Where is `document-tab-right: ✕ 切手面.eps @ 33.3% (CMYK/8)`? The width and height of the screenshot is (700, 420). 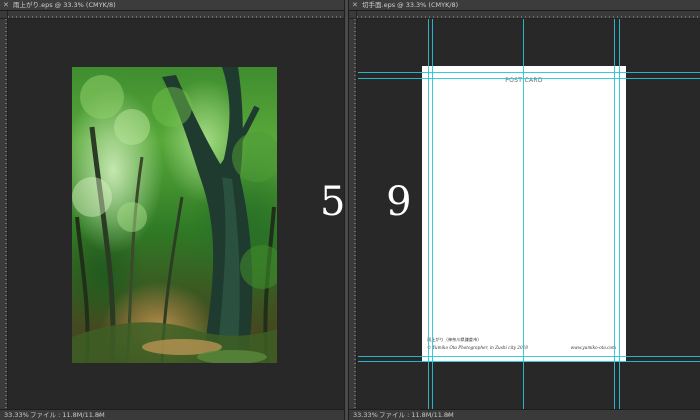 document-tab-right: ✕ 切手面.eps @ 33.3% (CMYK/8) is located at coordinates (524, 5).